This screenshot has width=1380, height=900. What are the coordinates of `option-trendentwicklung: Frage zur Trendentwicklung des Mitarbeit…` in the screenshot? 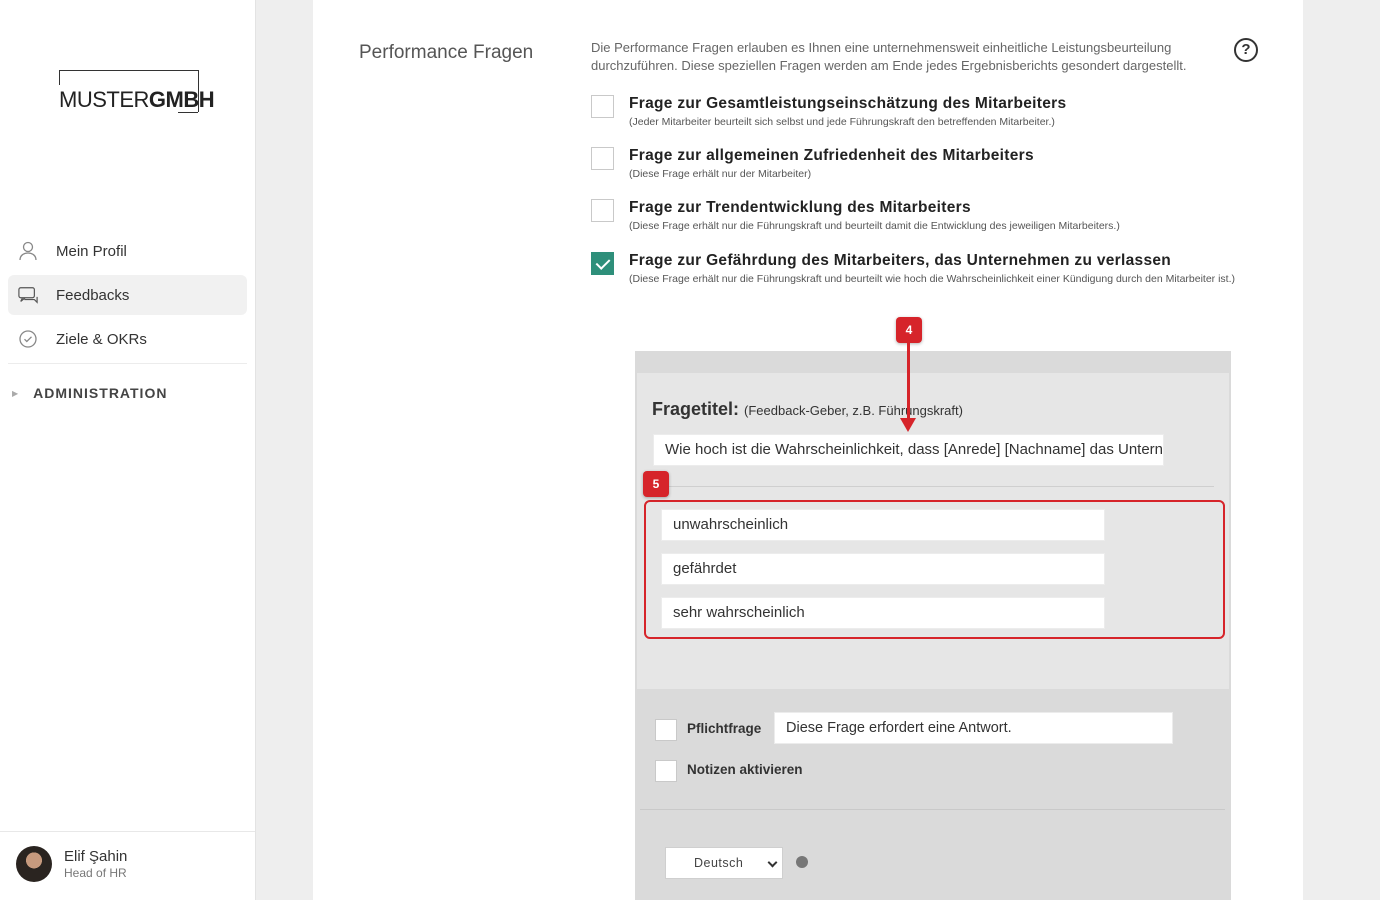 It's located at (921, 219).